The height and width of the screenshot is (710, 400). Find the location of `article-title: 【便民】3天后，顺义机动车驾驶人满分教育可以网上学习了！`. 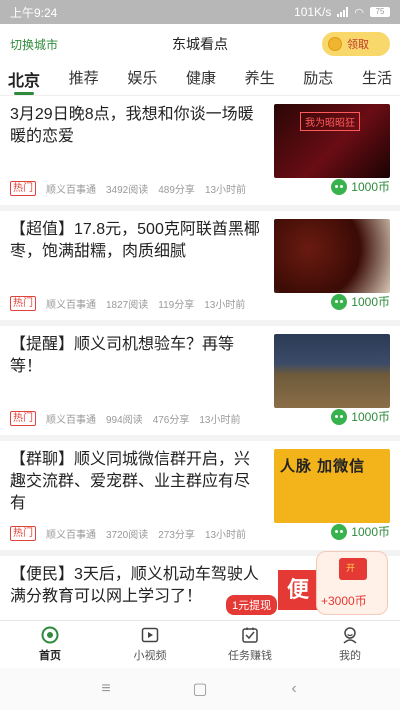

article-title: 【便民】3天后，顺义机动车驾驶人满分教育可以网上学习了！ is located at coordinates (136, 586).